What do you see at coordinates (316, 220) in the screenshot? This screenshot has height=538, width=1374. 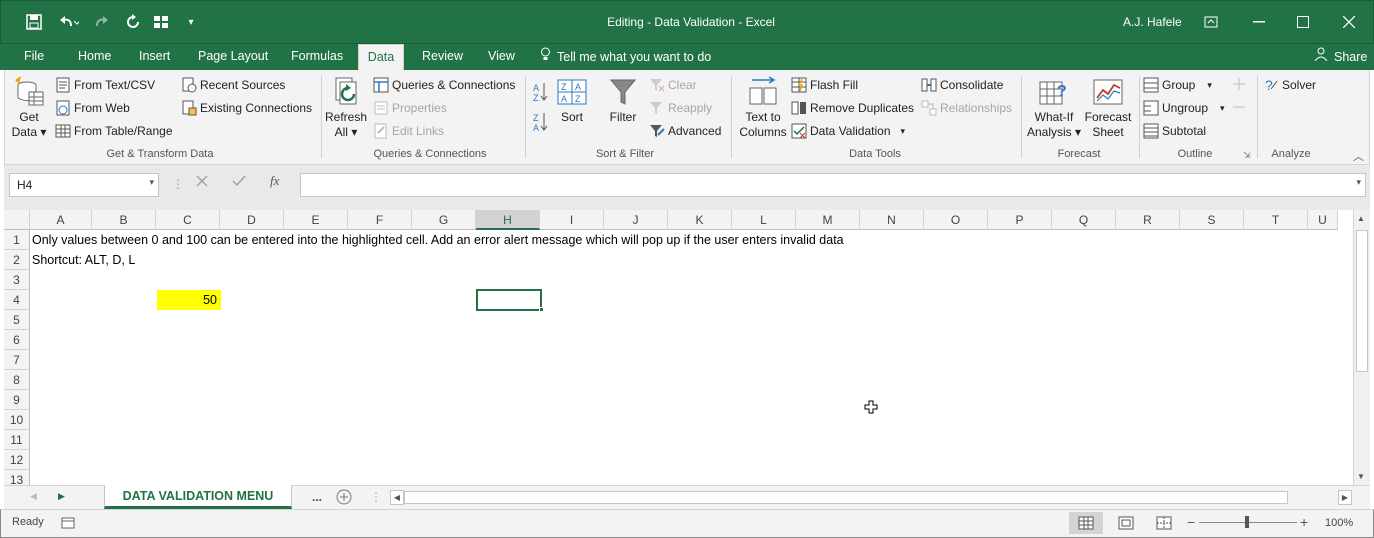 I see `column-header-e: E` at bounding box center [316, 220].